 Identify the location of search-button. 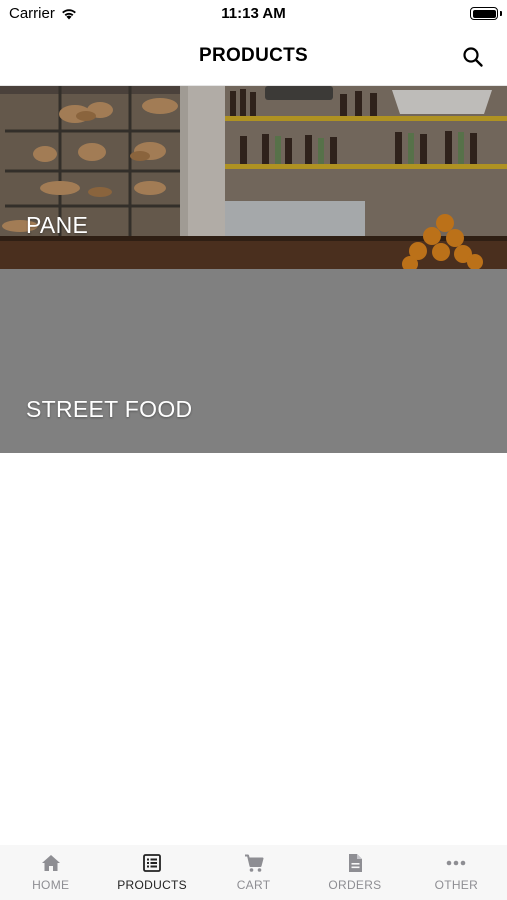
(473, 57).